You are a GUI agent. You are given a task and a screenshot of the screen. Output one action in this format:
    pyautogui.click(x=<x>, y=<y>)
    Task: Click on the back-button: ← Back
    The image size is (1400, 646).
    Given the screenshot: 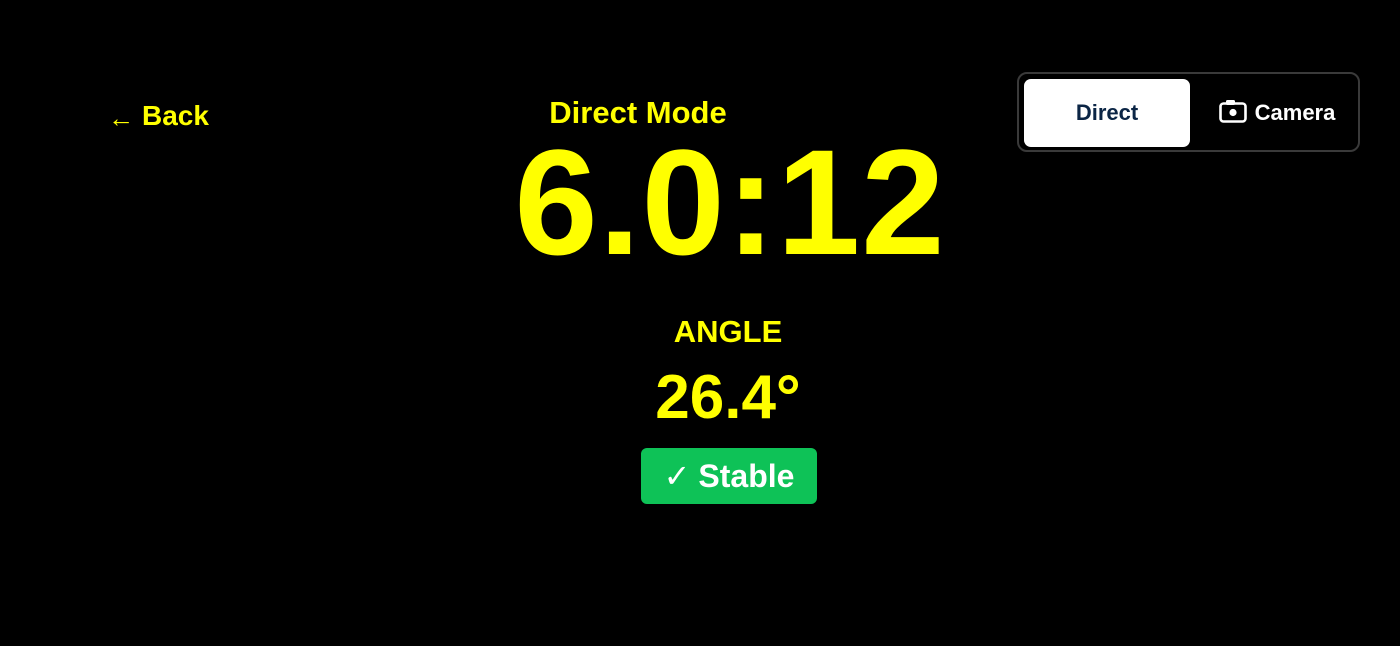 What is the action you would take?
    pyautogui.click(x=158, y=116)
    